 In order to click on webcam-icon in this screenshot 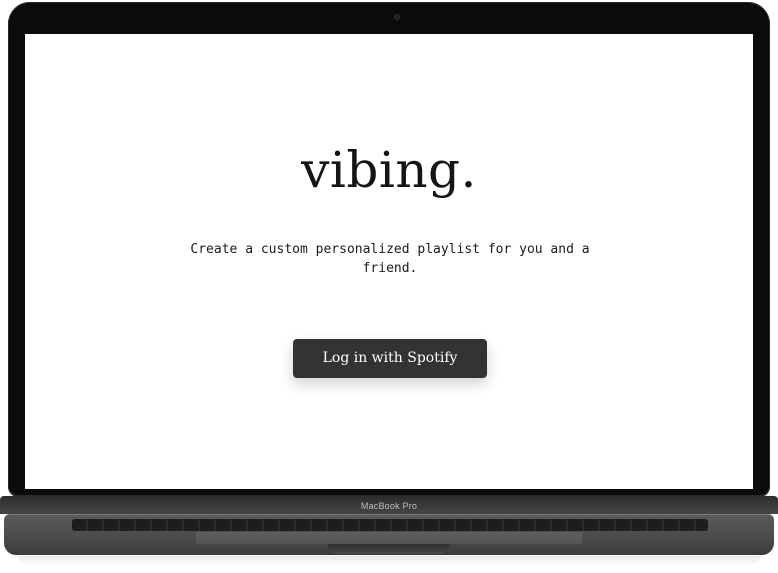, I will do `click(397, 17)`.